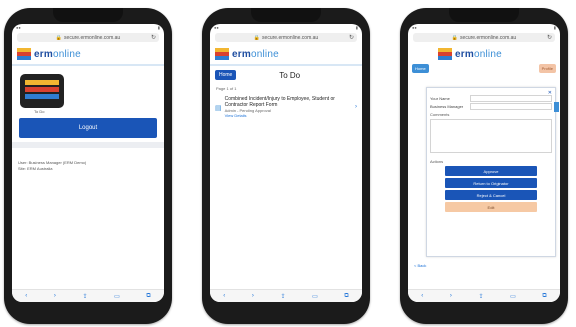  What do you see at coordinates (39, 111) in the screenshot?
I see `tile-label: To Do` at bounding box center [39, 111].